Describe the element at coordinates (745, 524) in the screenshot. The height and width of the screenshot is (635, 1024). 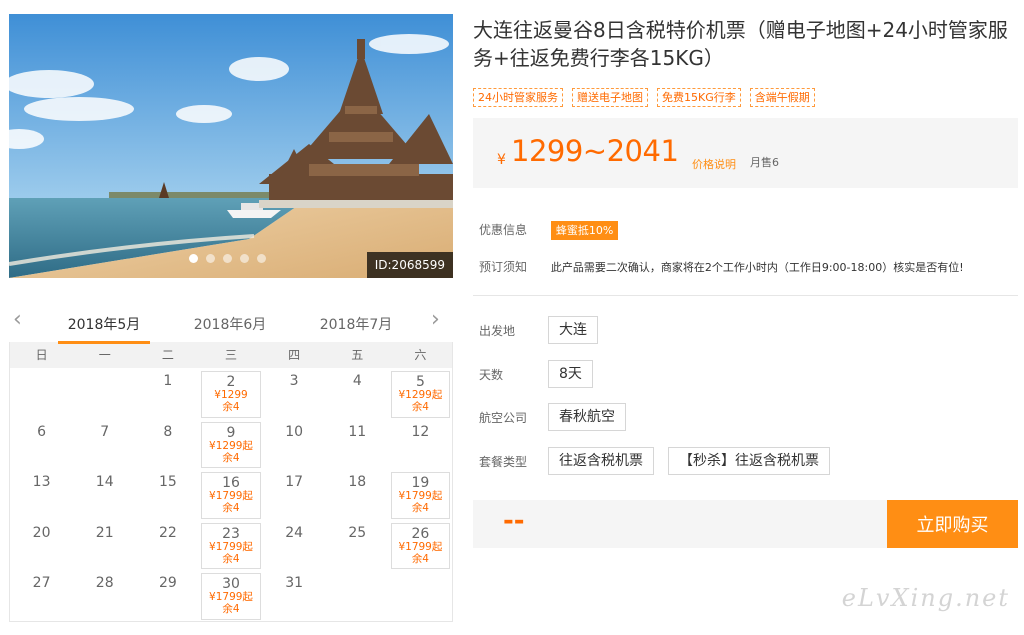
I see `purchase-bar: -- 立即购买` at that location.